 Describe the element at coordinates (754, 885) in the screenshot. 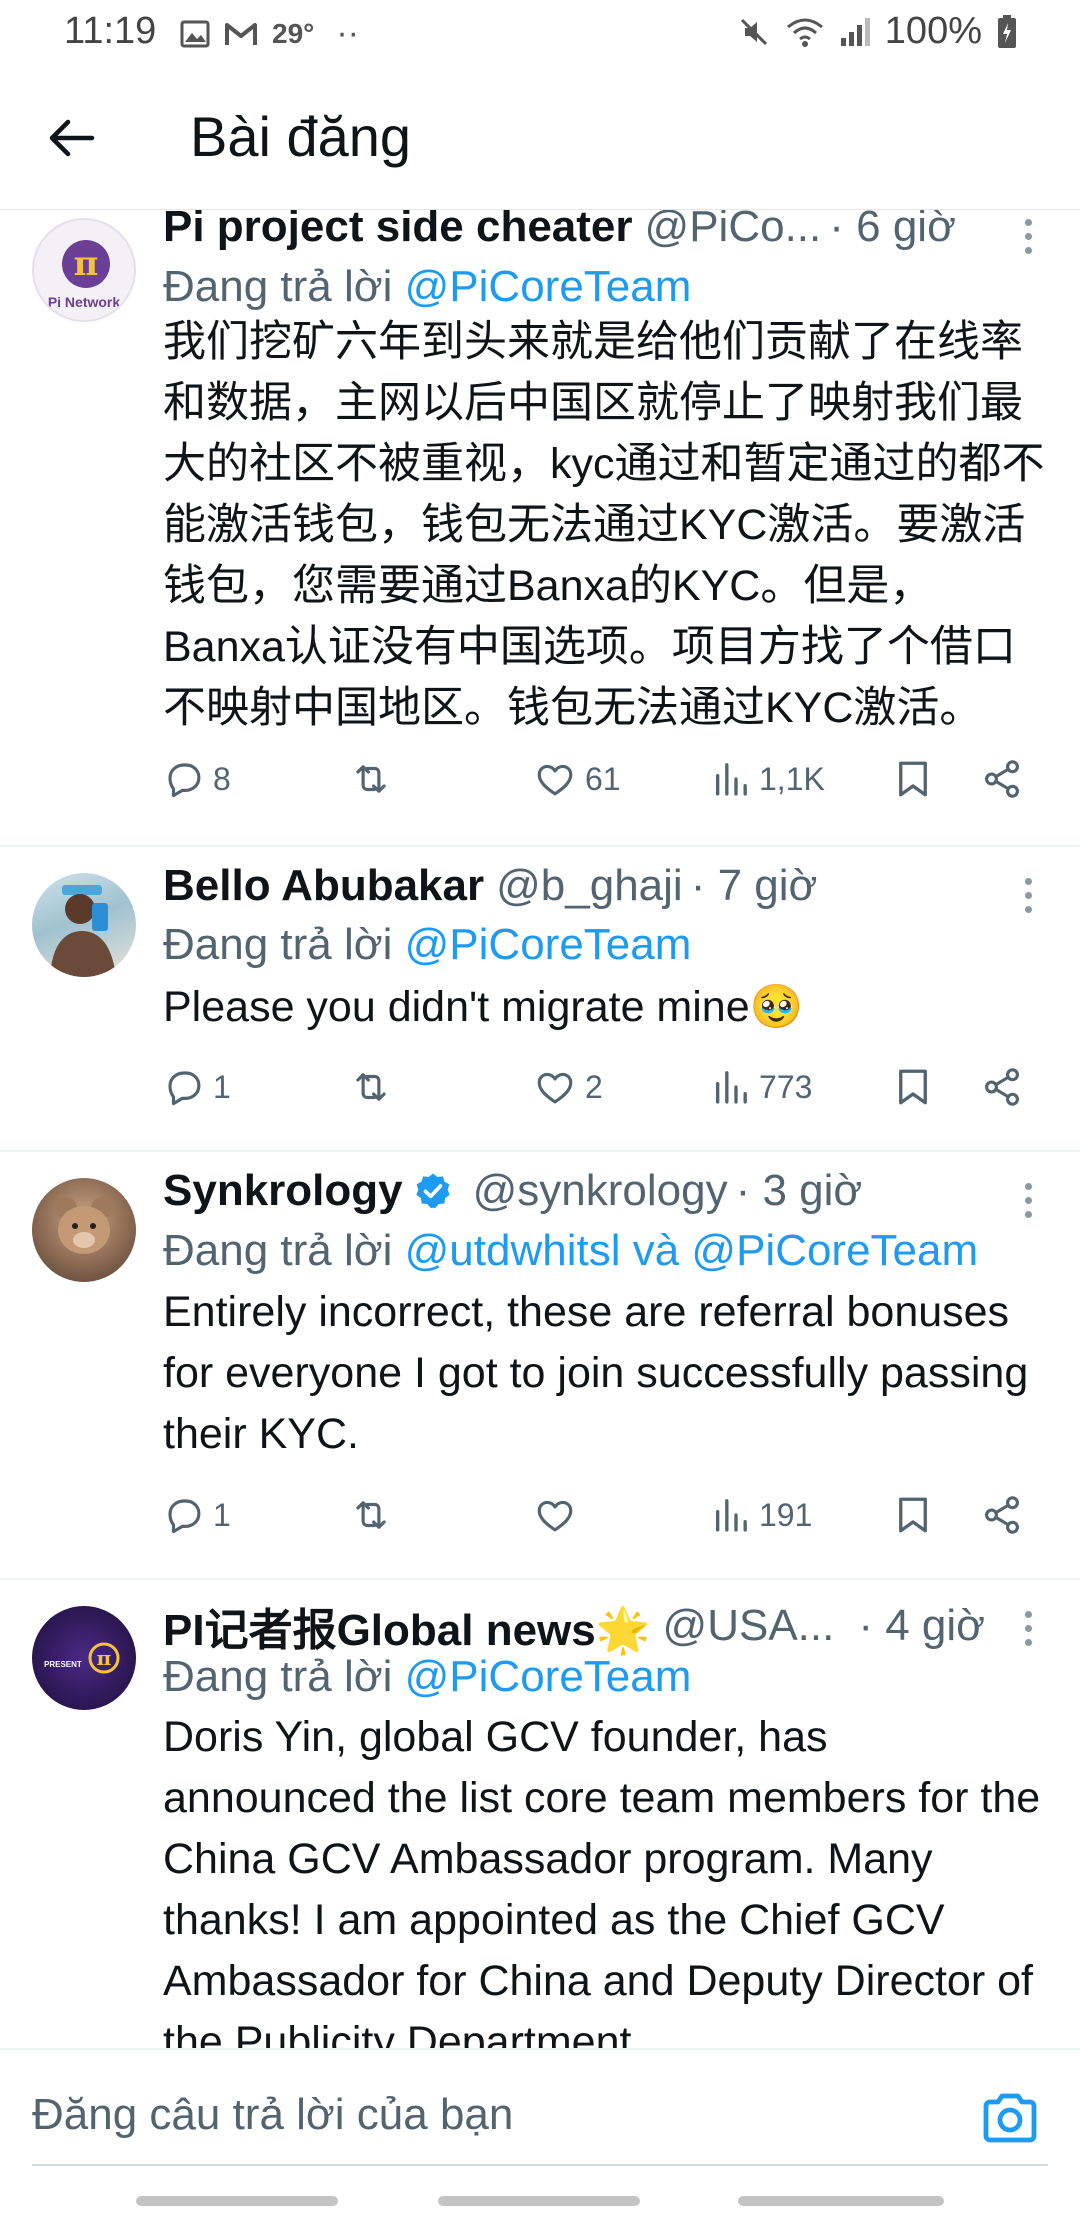

I see `post-time: · 7 giờ` at that location.